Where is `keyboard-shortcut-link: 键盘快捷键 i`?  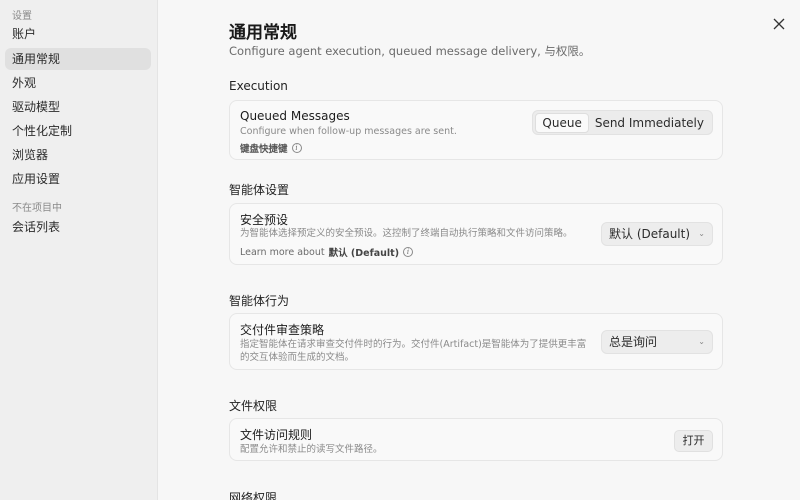 keyboard-shortcut-link: 键盘快捷键 i is located at coordinates (271, 148).